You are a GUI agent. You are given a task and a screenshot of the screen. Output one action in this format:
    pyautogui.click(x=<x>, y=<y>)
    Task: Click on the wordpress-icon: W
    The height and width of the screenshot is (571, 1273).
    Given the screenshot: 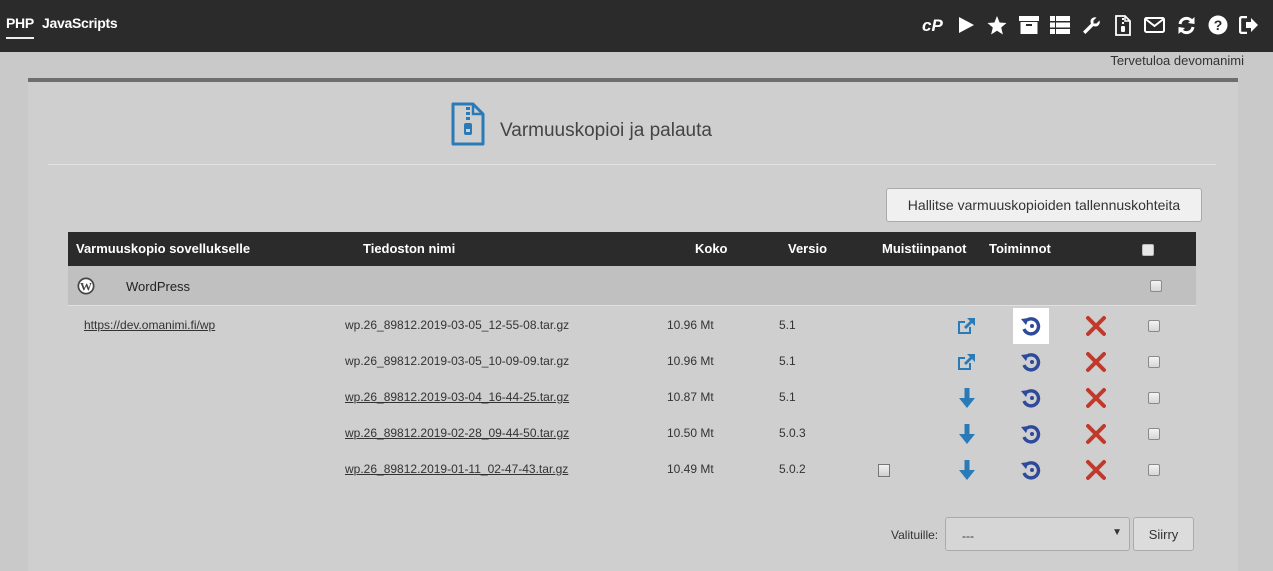 What is the action you would take?
    pyautogui.click(x=86, y=288)
    